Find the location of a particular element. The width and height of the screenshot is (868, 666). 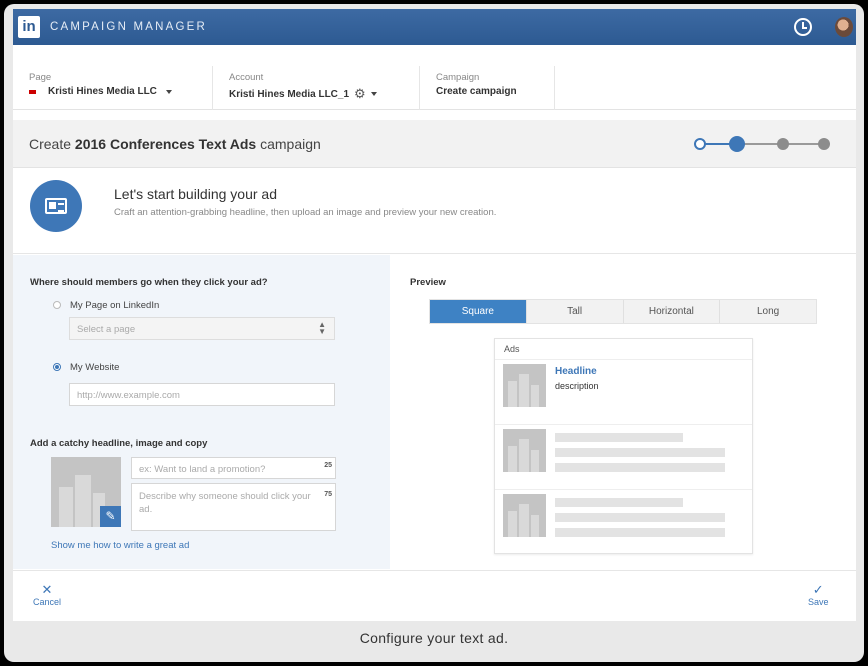

campaign-breadcrumb: Campaign Create campaign is located at coordinates (487, 88).